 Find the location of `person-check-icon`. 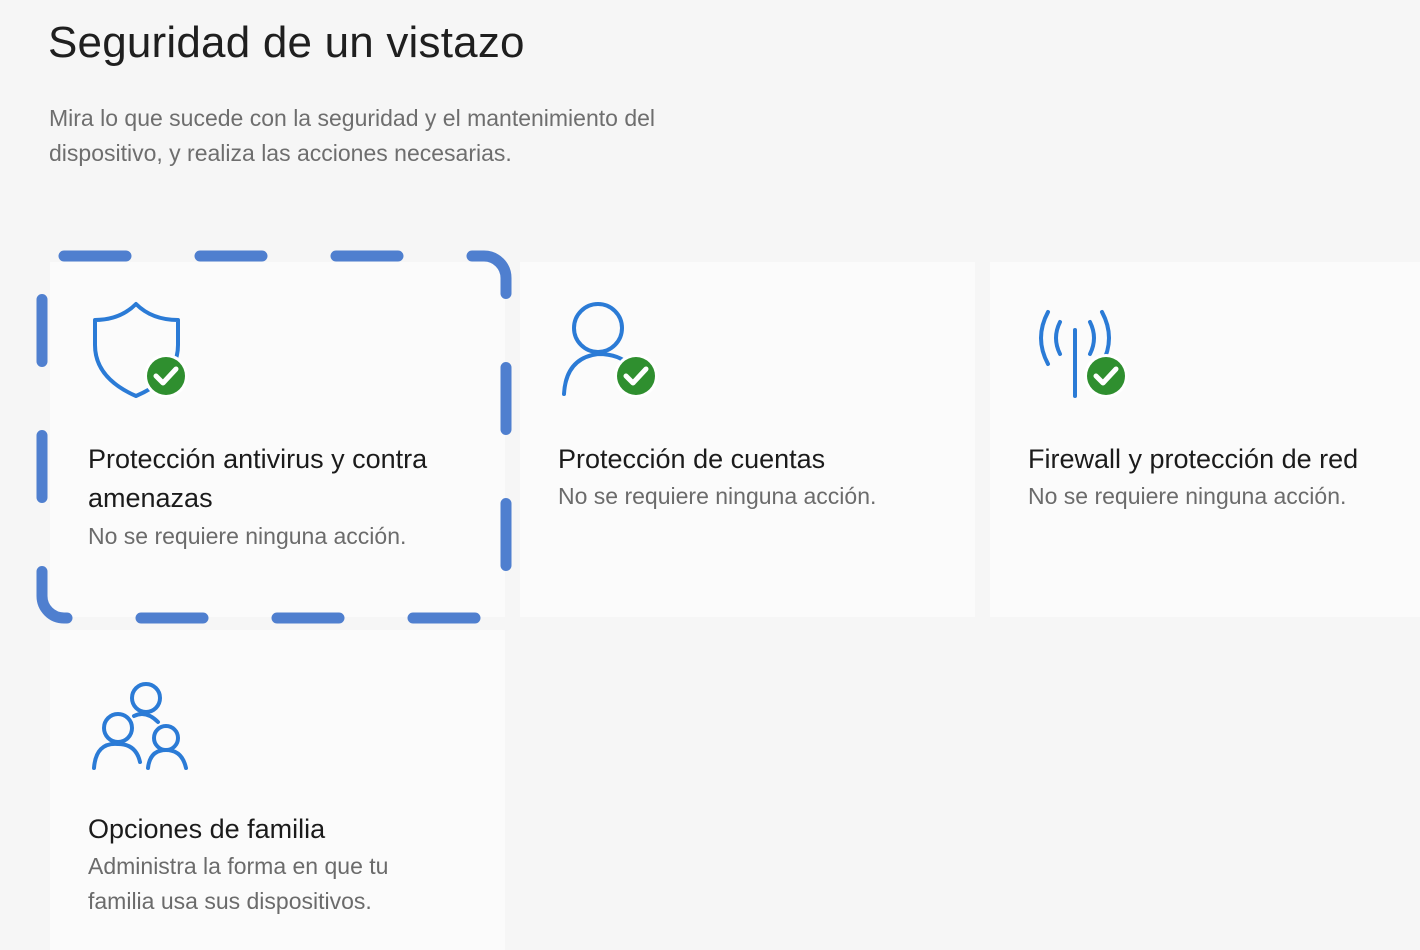

person-check-icon is located at coordinates (610, 350).